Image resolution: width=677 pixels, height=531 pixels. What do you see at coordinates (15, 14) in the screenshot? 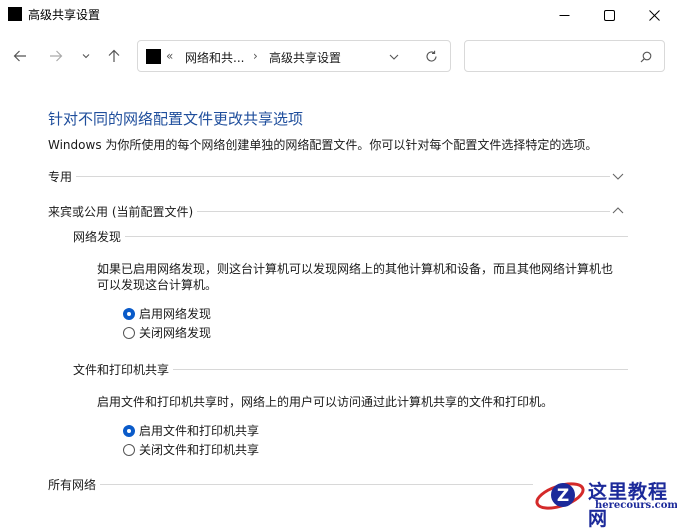
I see `app-icon` at bounding box center [15, 14].